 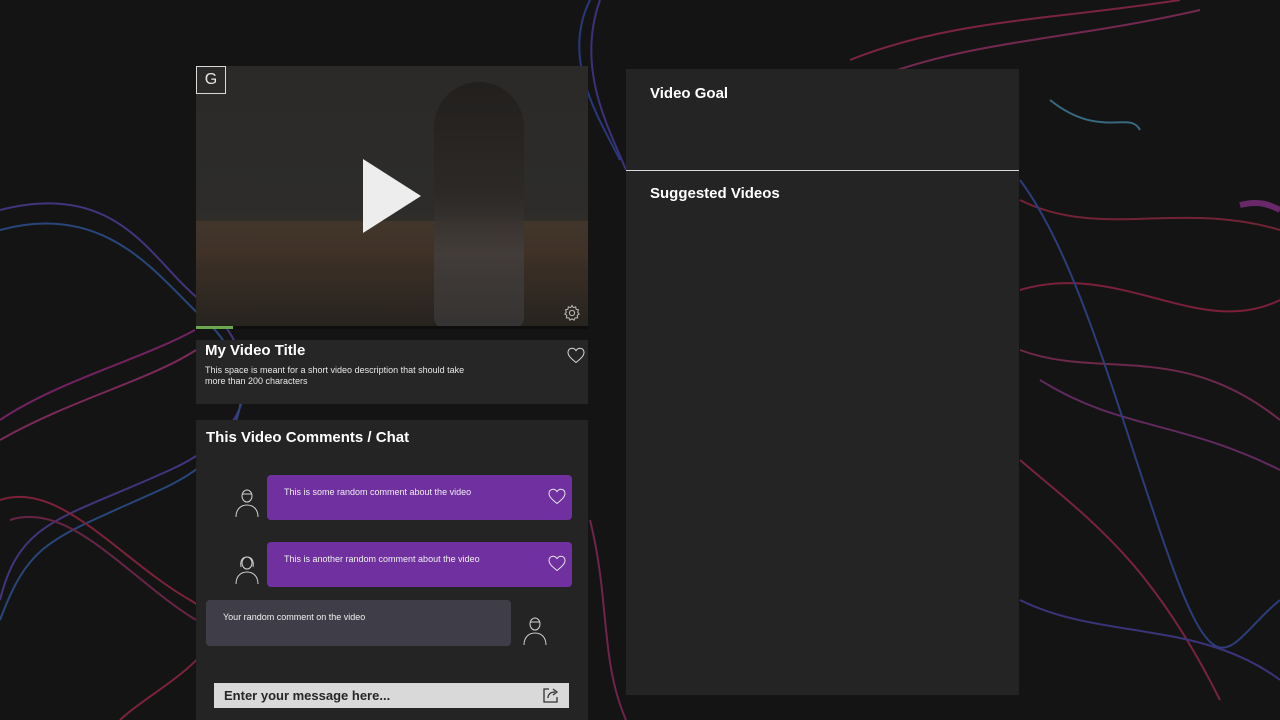 I want to click on message-input, so click(x=391, y=695).